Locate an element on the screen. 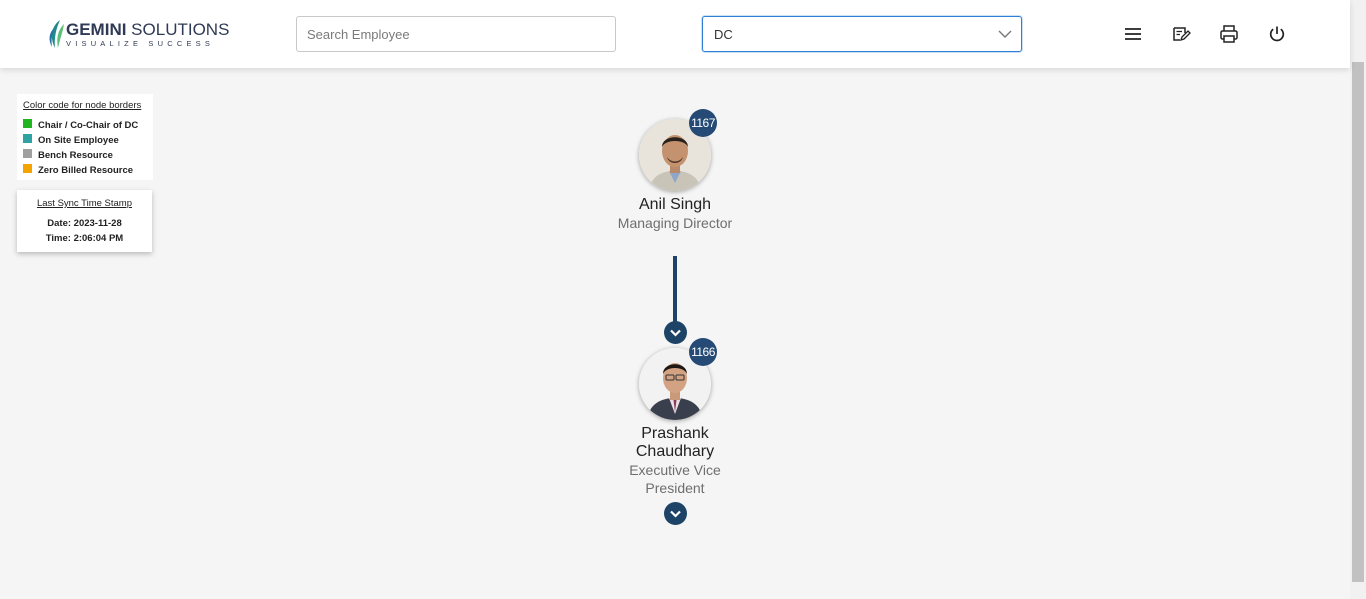 This screenshot has width=1366, height=599. legend-item-bench: Bench Resource is located at coordinates (88, 155).